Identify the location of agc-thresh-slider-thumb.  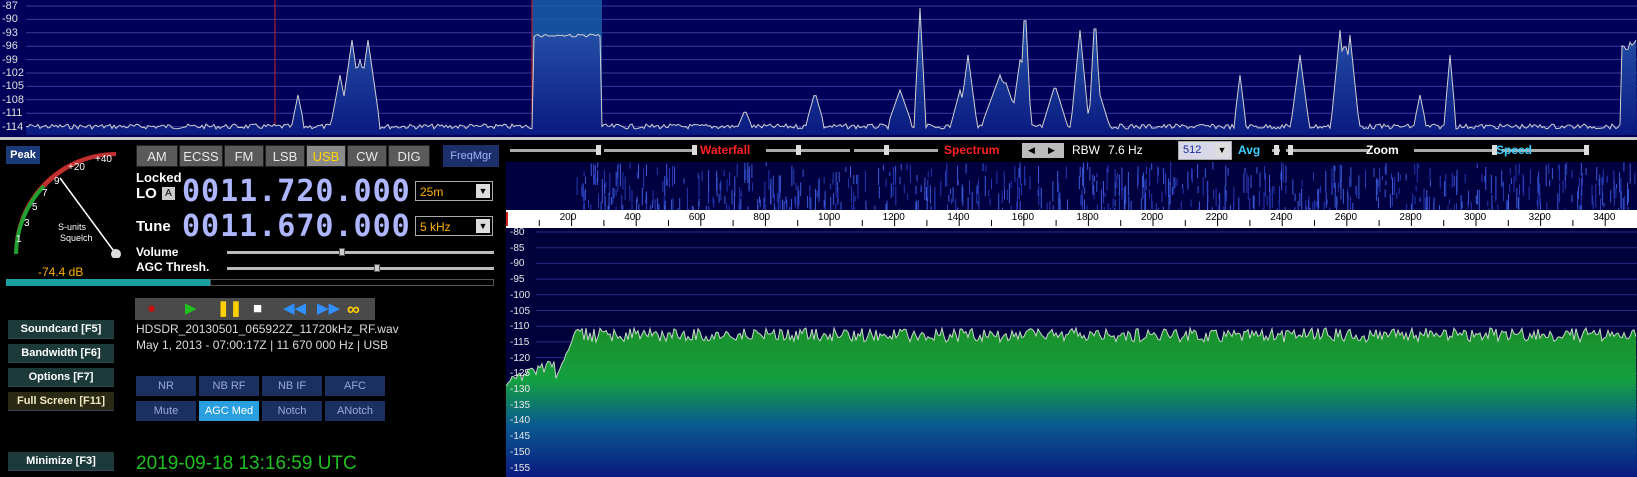
(377, 268).